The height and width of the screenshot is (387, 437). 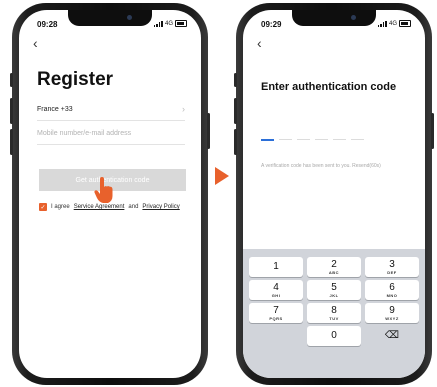 I want to click on key-5: 5 JKL, so click(x=334, y=290).